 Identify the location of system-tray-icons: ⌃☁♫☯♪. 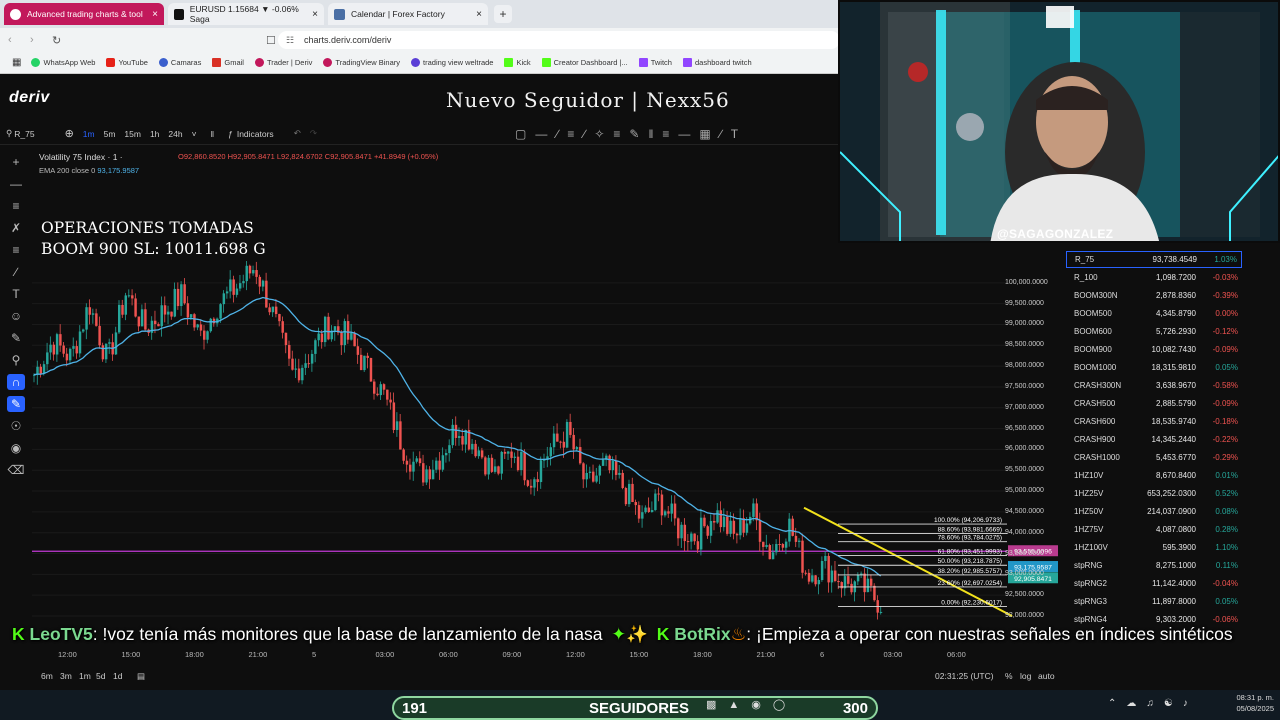
(1153, 703).